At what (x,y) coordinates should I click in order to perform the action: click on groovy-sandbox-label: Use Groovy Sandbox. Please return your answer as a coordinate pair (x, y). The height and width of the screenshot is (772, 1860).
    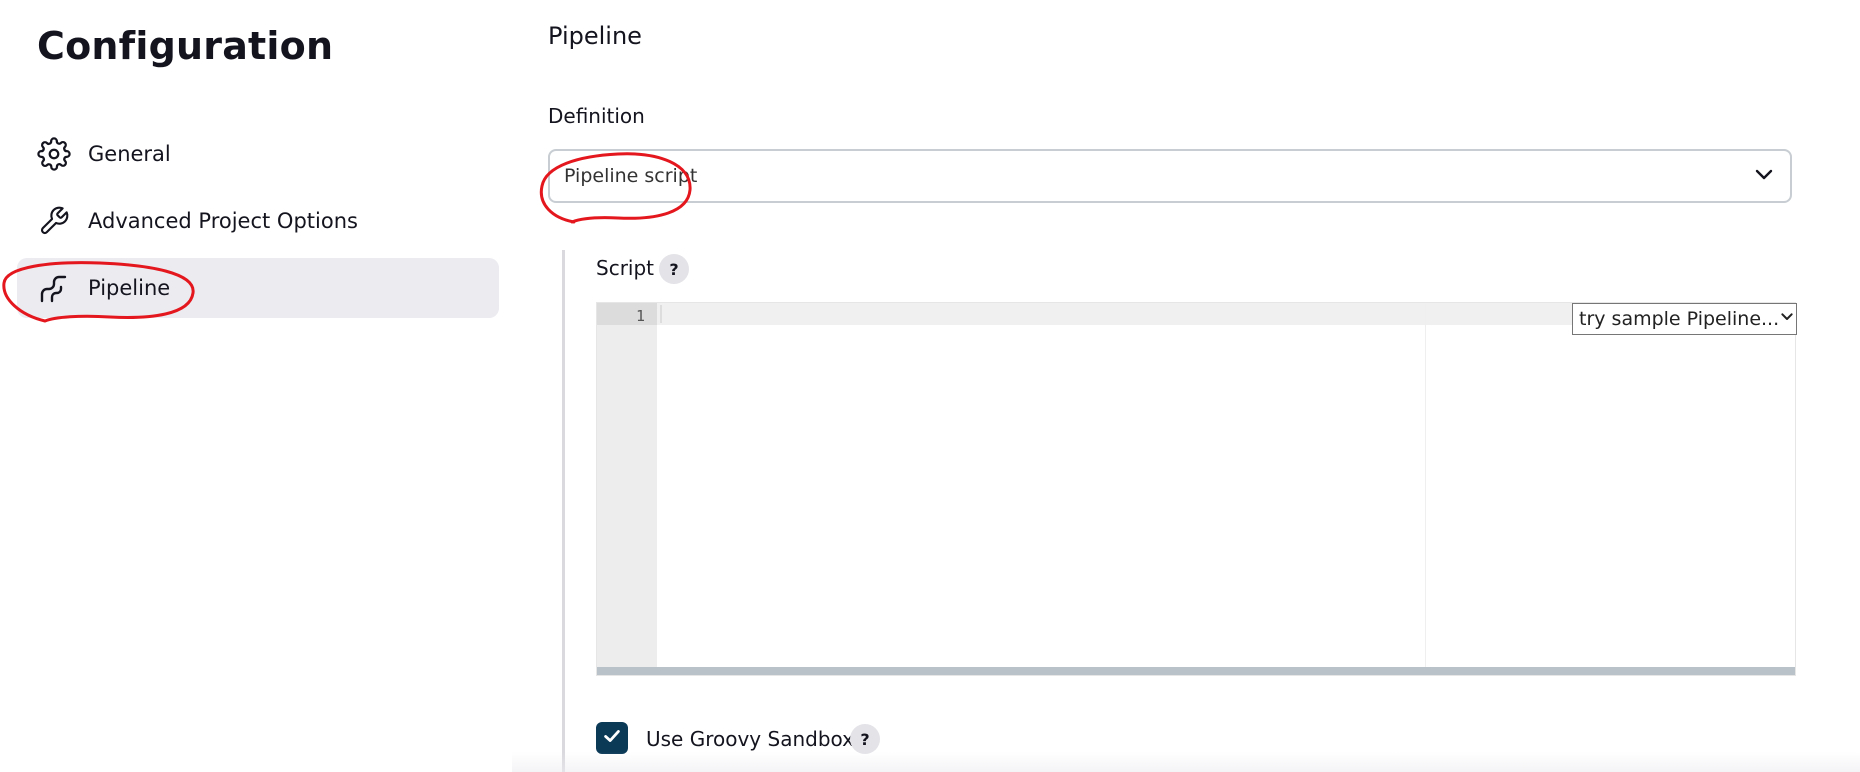
    Looking at the image, I should click on (750, 739).